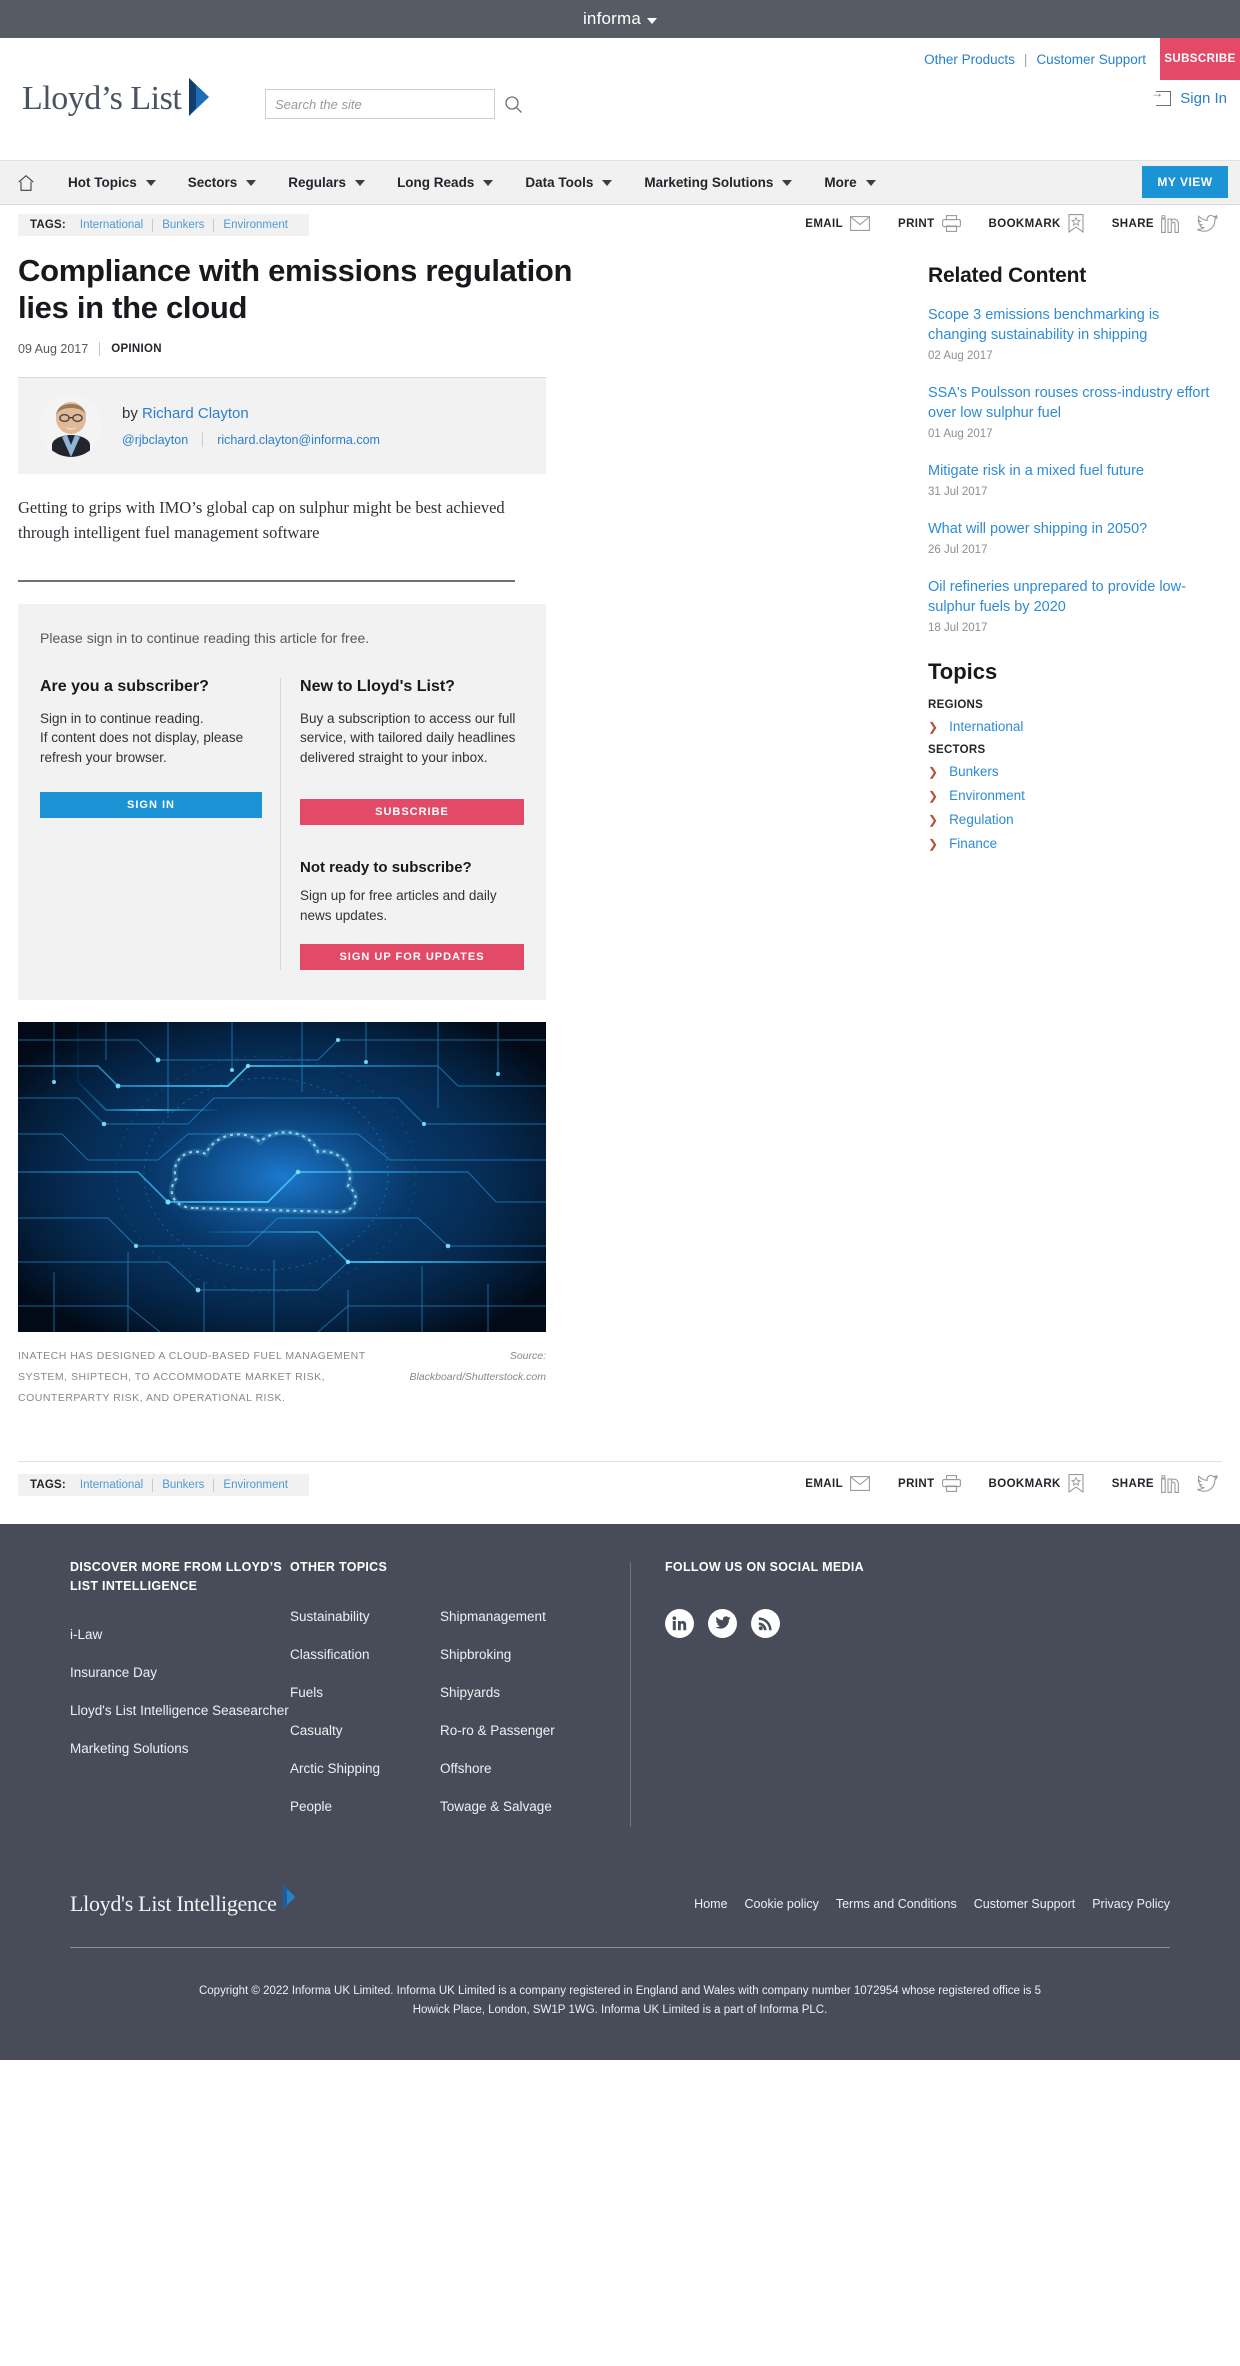  What do you see at coordinates (535, 1616) in the screenshot?
I see `footer-link-shipmanagement: Shipmanagement` at bounding box center [535, 1616].